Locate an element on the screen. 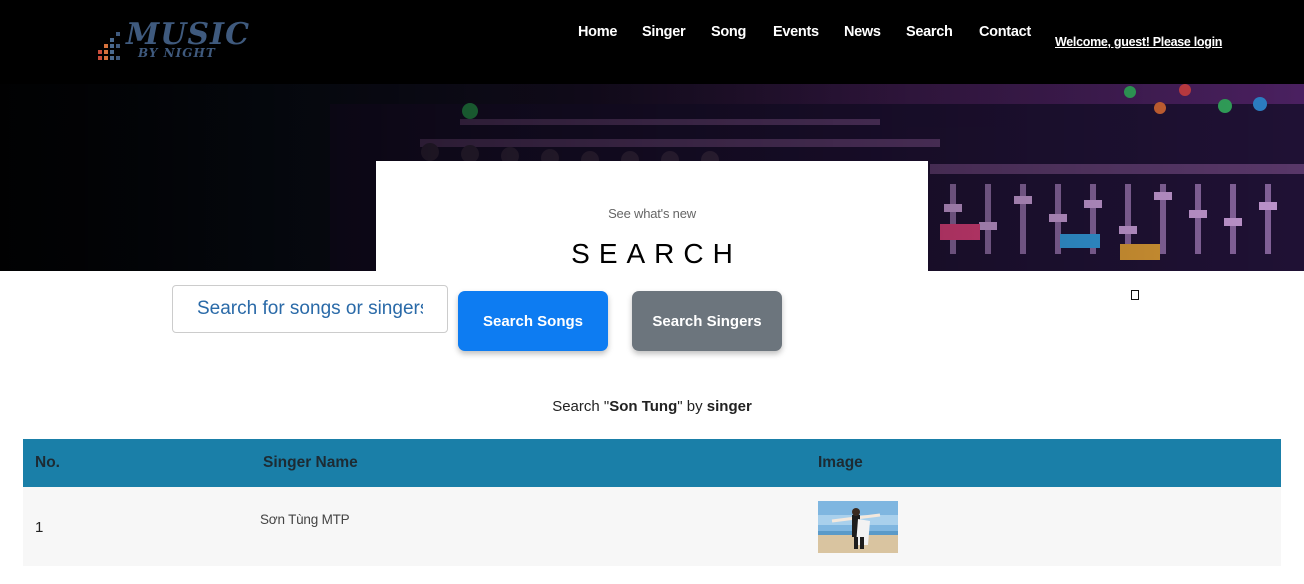  nav-search: Search is located at coordinates (929, 32).